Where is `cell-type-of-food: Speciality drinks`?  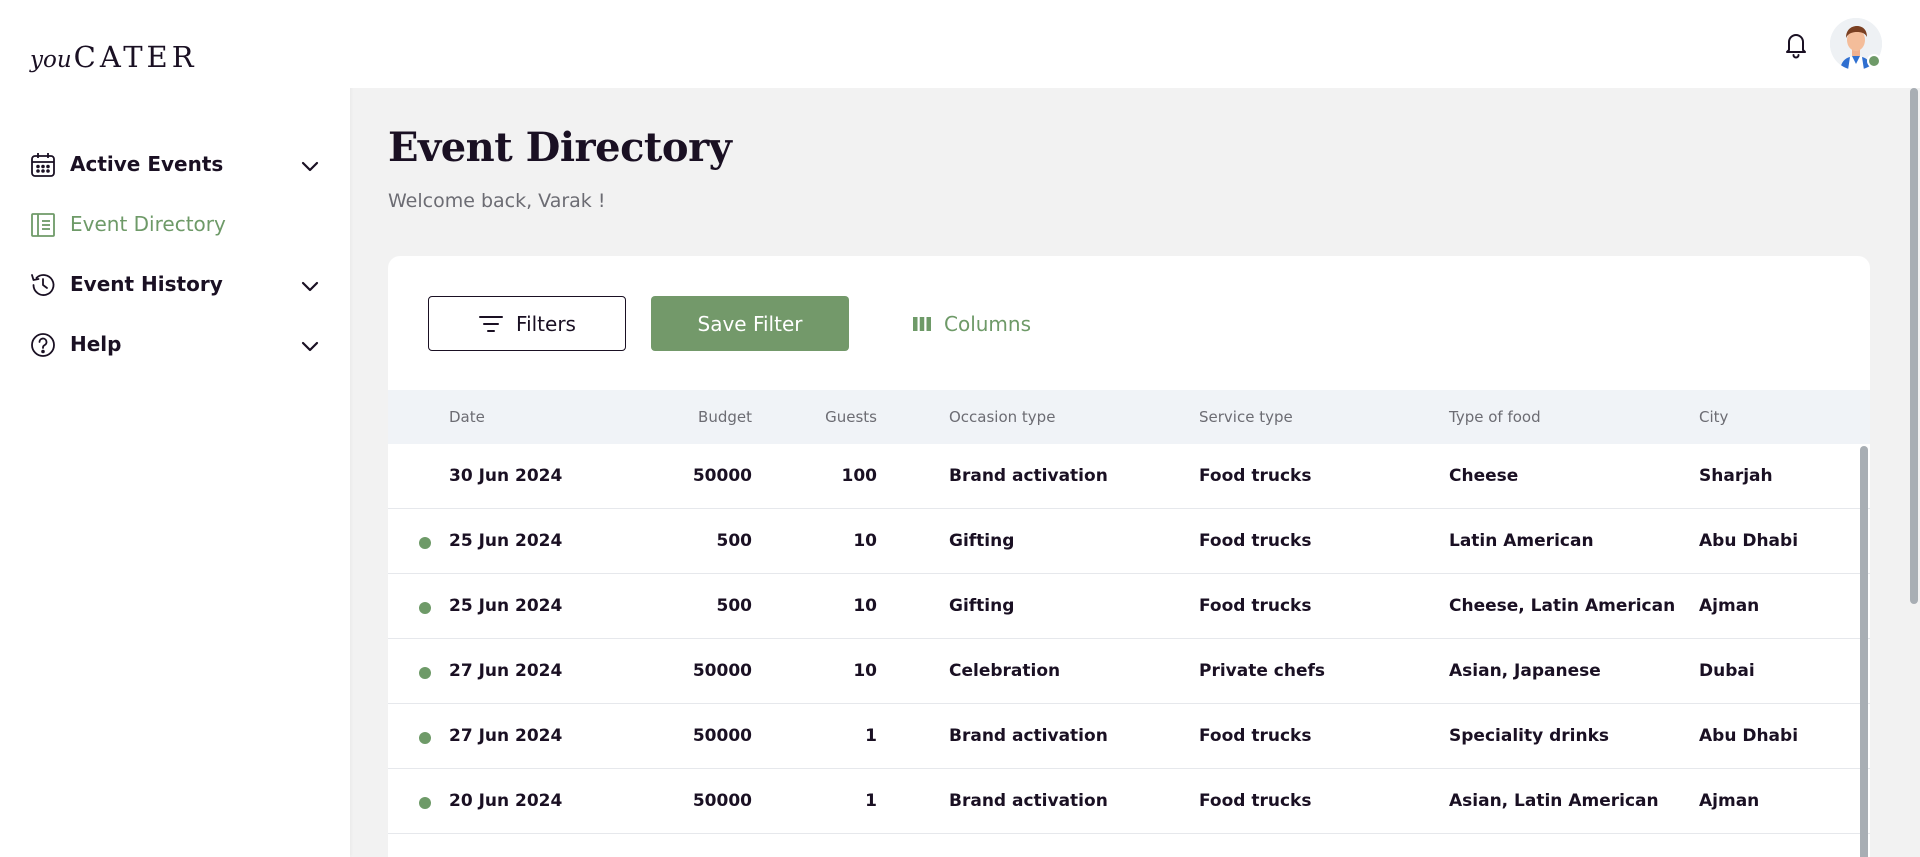
cell-type-of-food: Speciality drinks is located at coordinates (1529, 736).